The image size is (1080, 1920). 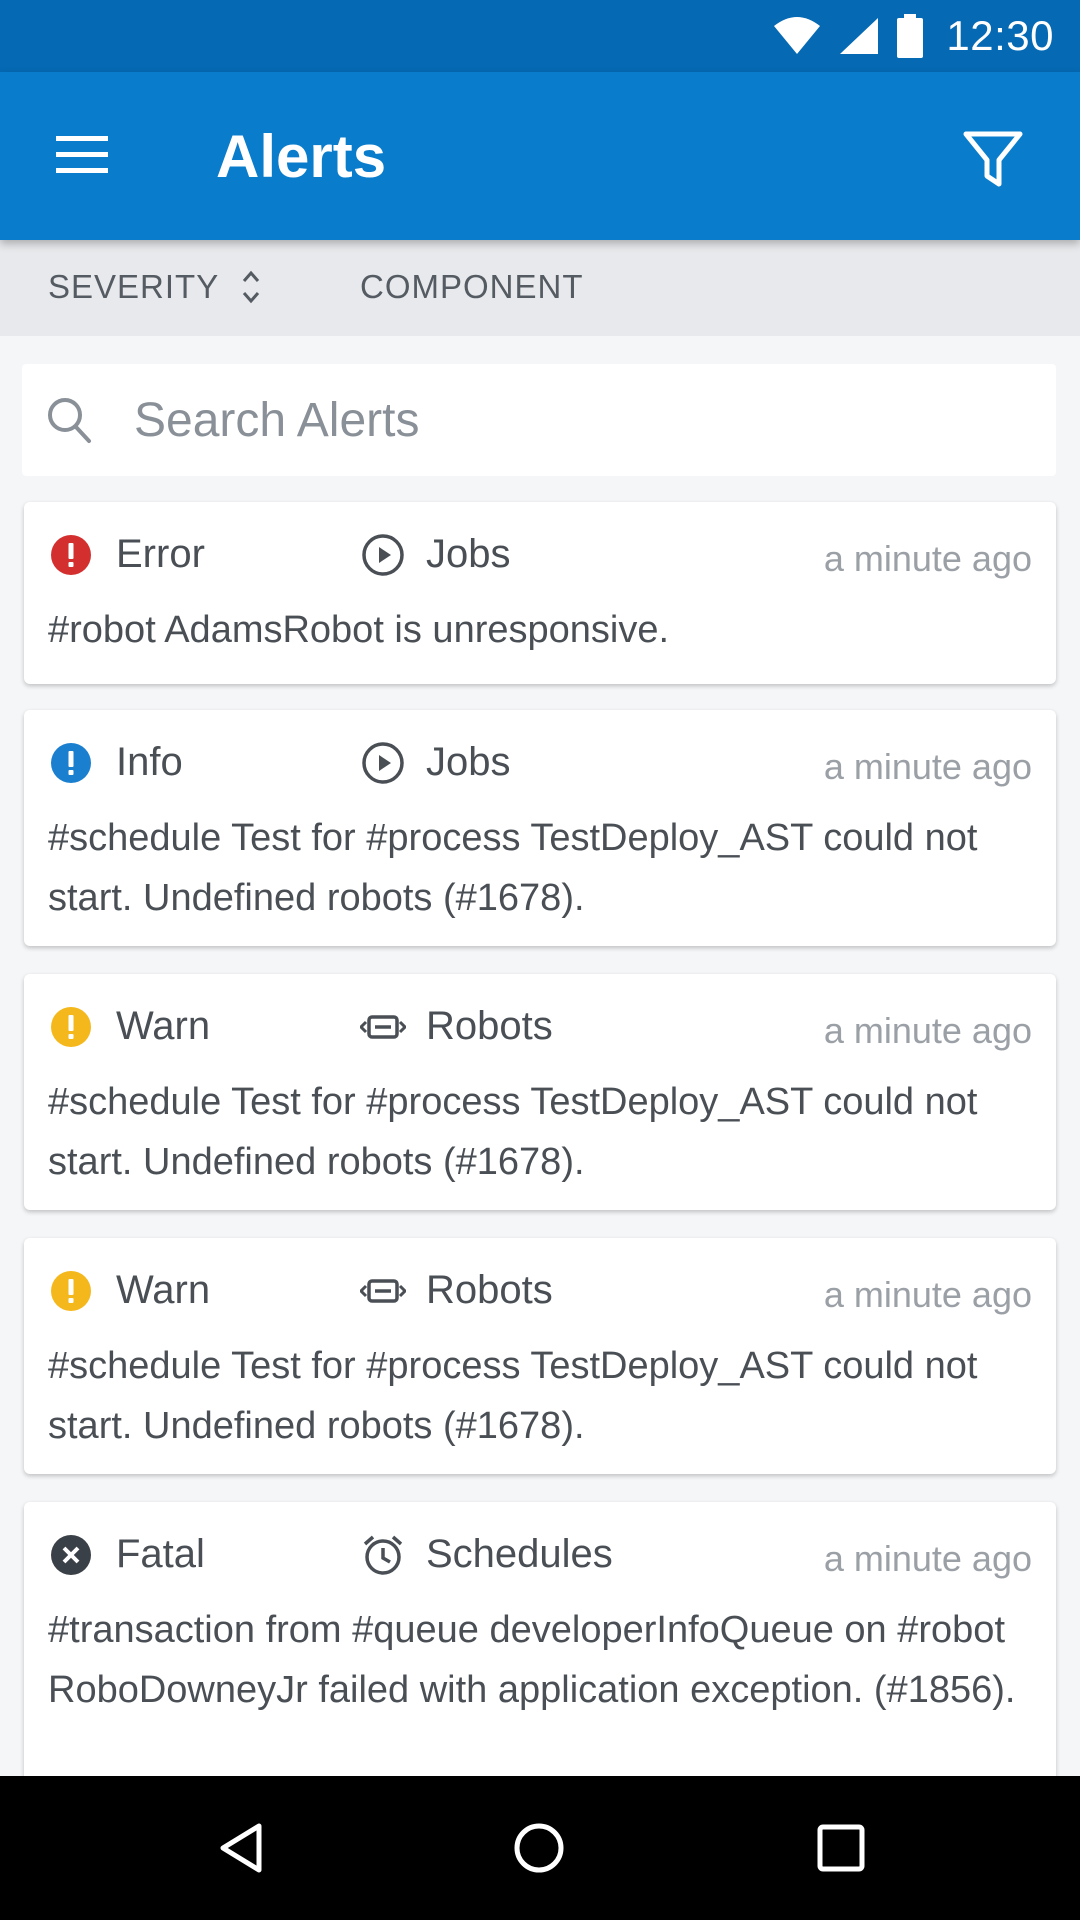 I want to click on sort-bar: SEVERITY COMPONENT, so click(x=540, y=288).